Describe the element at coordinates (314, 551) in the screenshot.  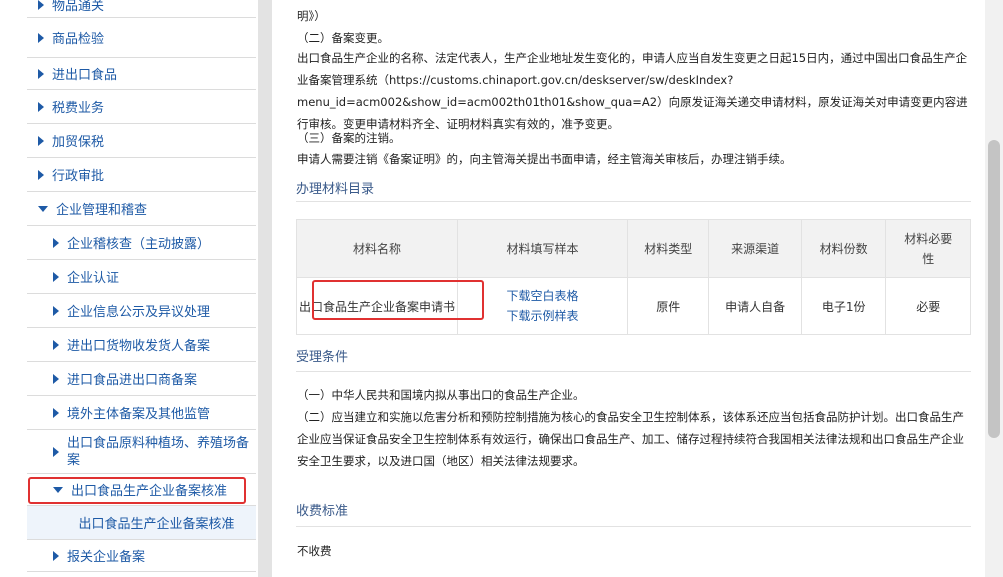
I see `fee-text: 不收费` at that location.